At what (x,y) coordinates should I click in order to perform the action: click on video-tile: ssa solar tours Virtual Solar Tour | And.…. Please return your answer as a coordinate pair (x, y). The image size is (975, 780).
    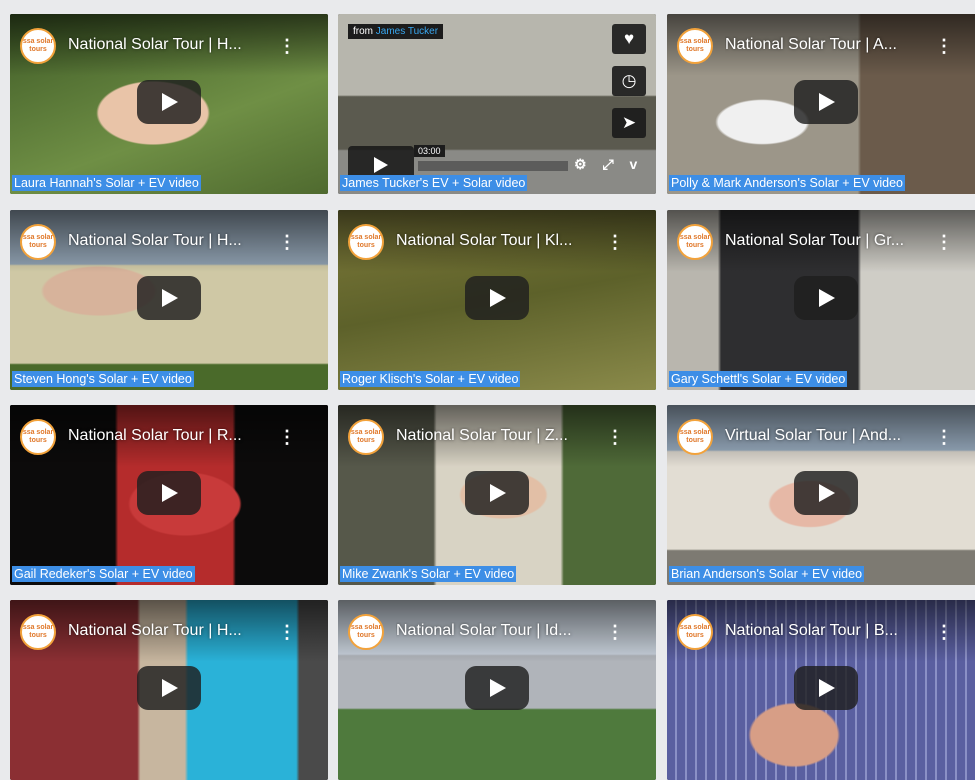
    Looking at the image, I should click on (821, 495).